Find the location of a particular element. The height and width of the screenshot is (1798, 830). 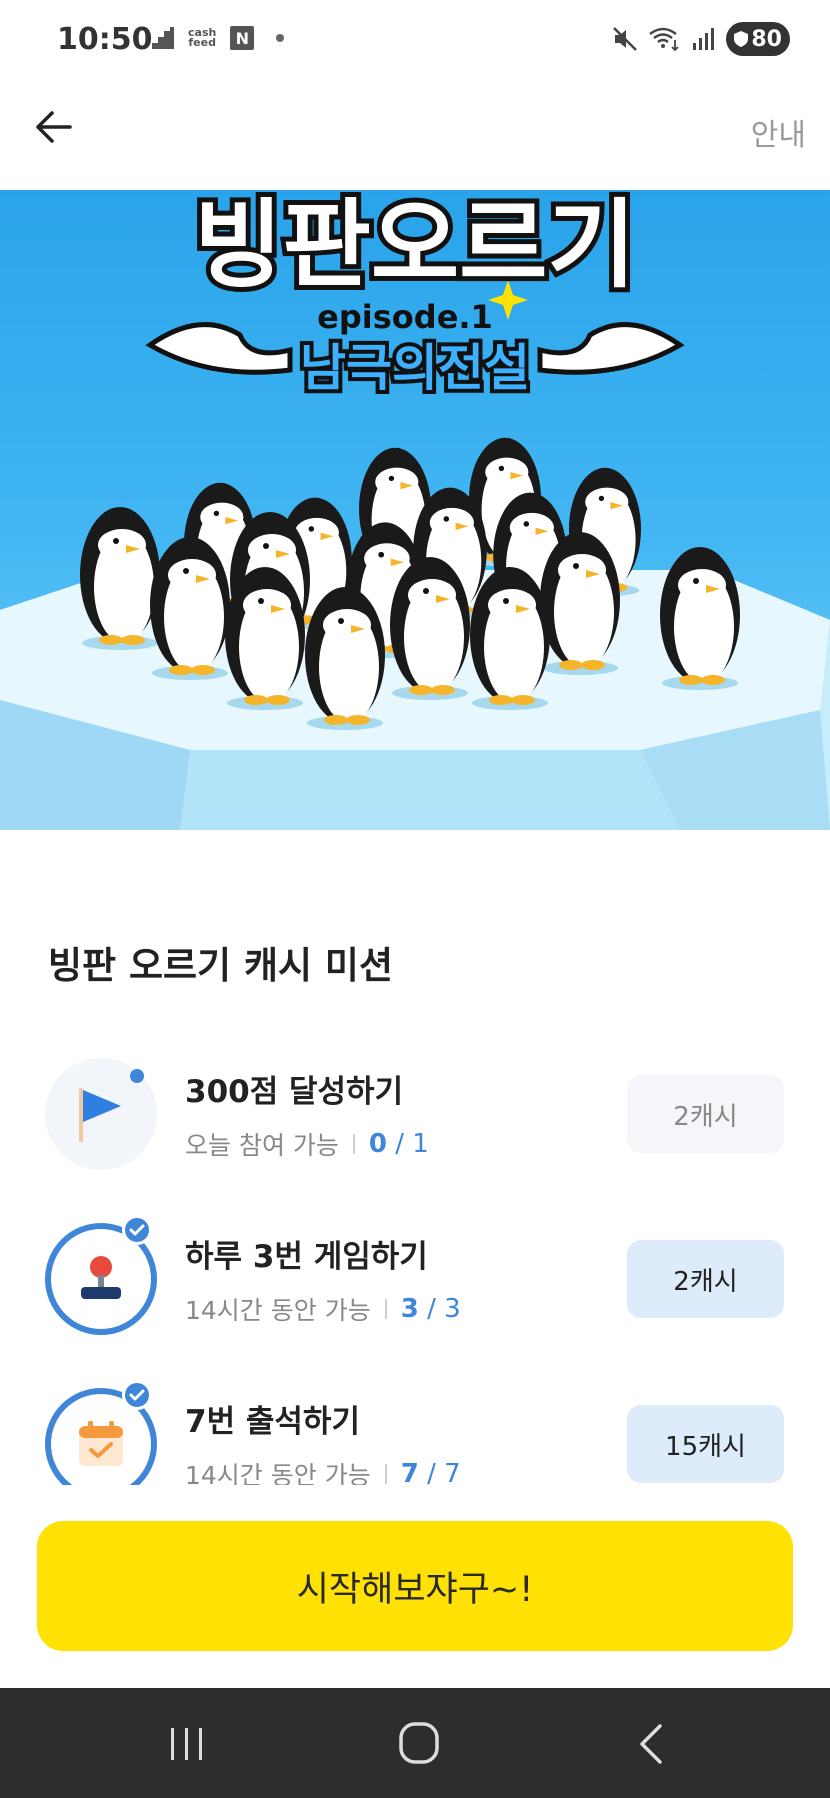

mission-item: 300점 달성하기 오늘 참여 가능 0 / 1 2캐시 is located at coordinates (415, 1105).